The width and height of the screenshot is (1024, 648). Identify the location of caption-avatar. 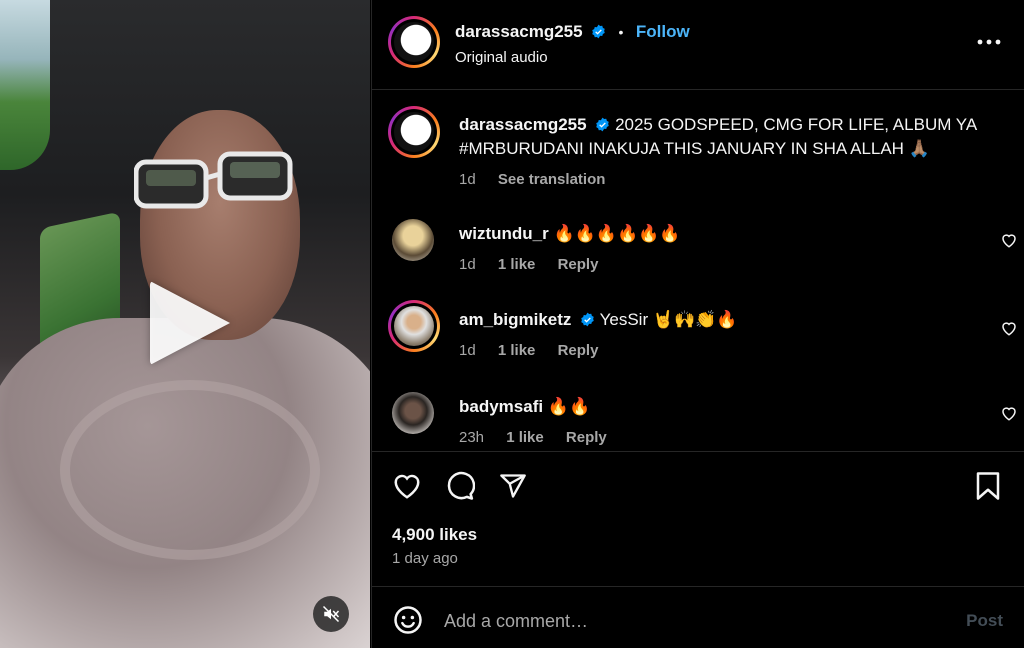
(414, 132).